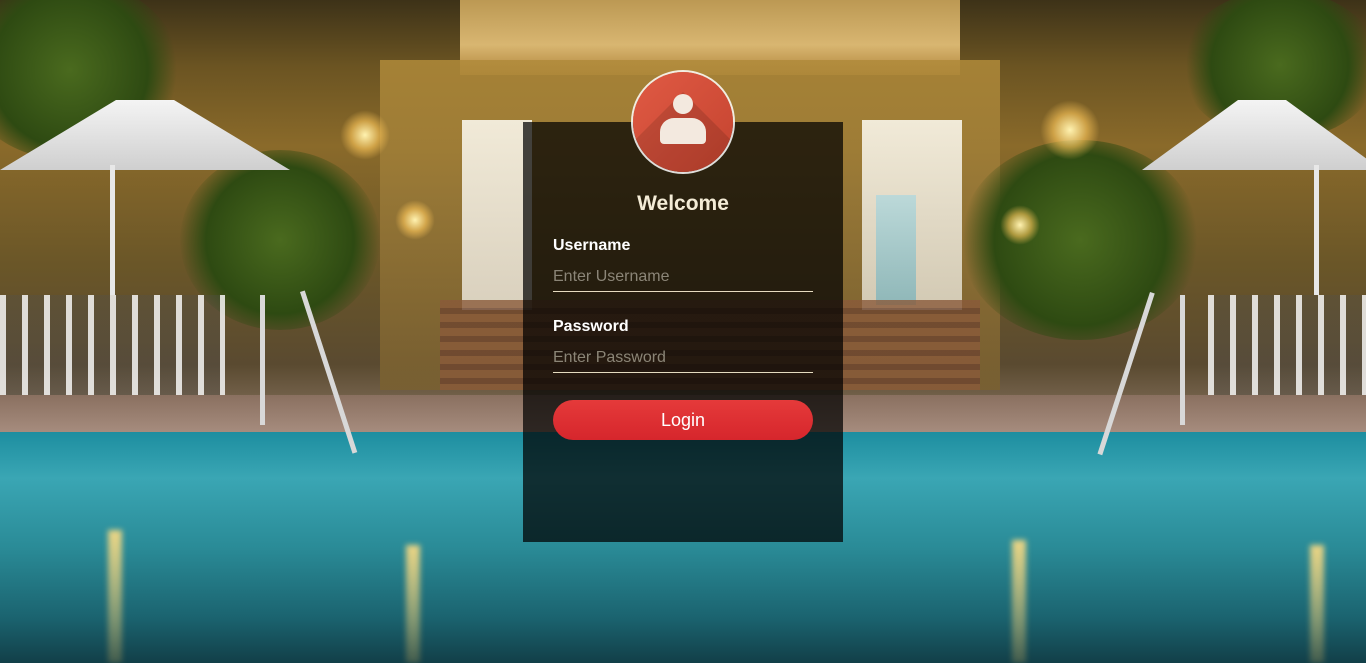 The width and height of the screenshot is (1366, 663). What do you see at coordinates (1080, 240) in the screenshot?
I see `background-palm` at bounding box center [1080, 240].